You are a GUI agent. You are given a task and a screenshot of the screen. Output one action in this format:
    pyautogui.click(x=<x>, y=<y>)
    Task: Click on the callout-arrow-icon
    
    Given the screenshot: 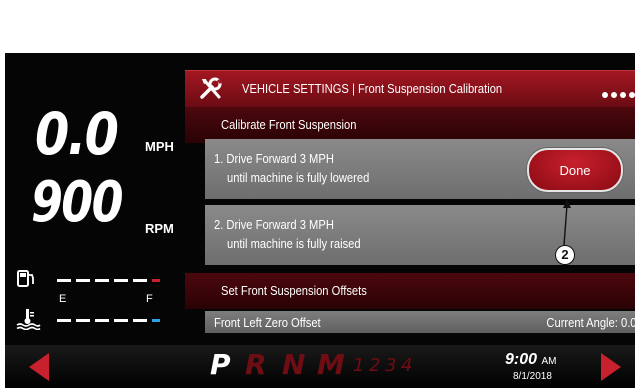 What is the action you would take?
    pyautogui.click(x=567, y=222)
    